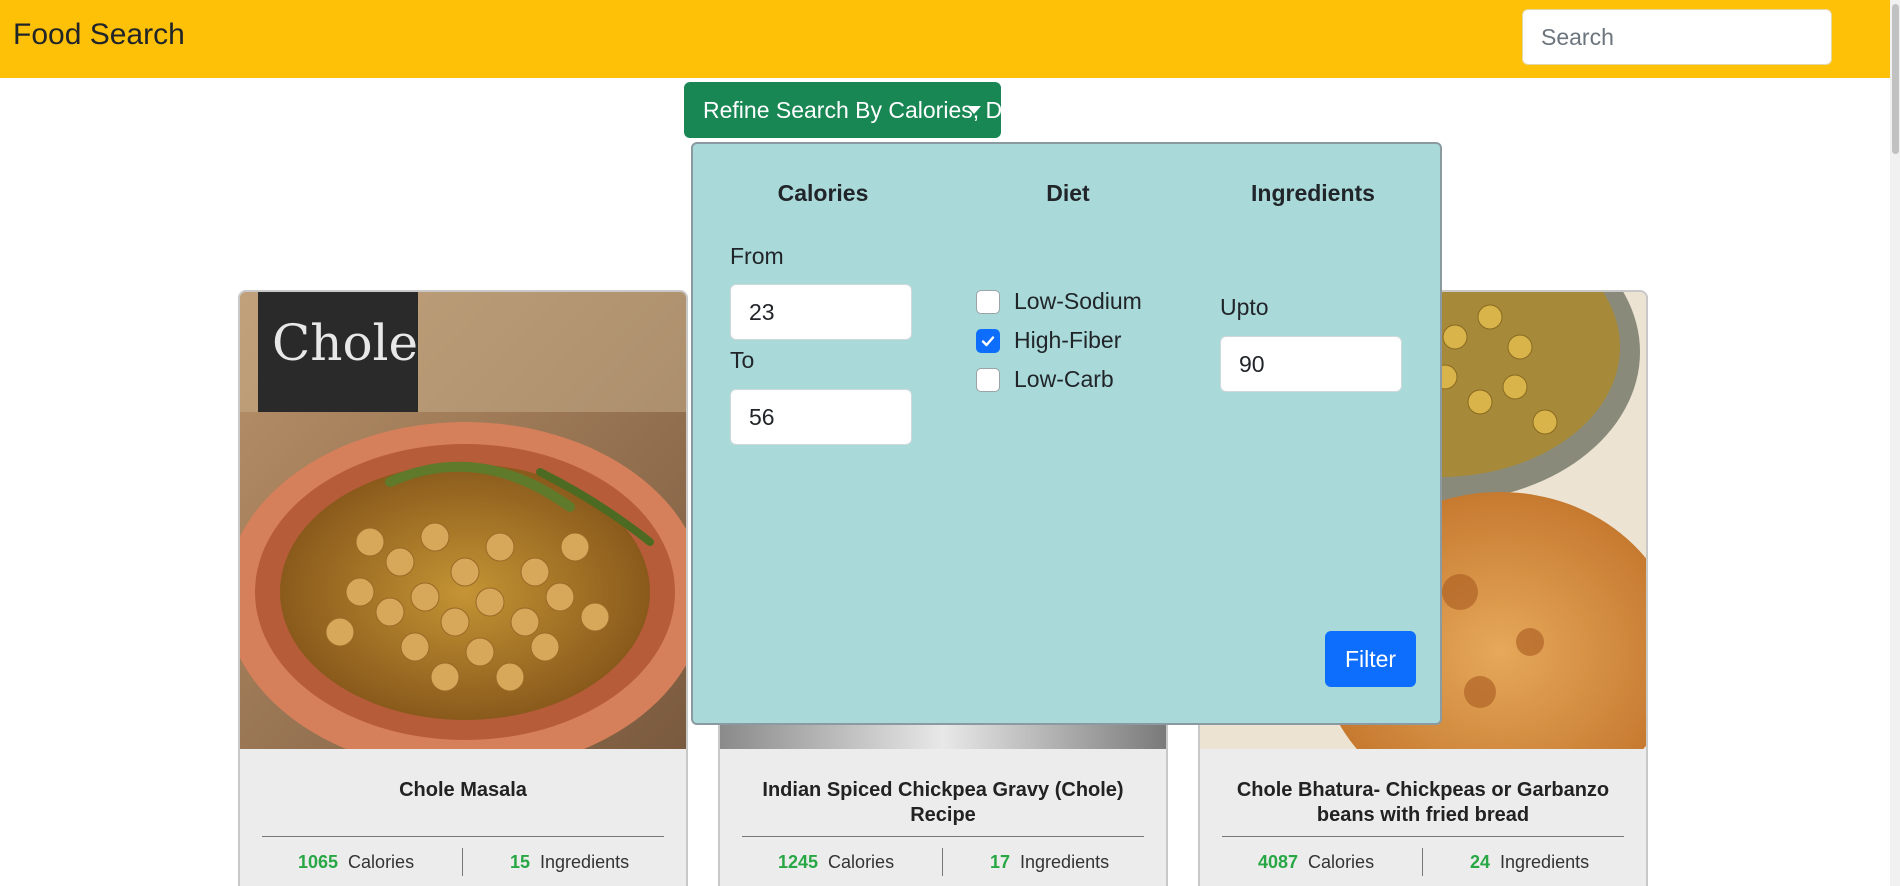  I want to click on from-label: From, so click(757, 256).